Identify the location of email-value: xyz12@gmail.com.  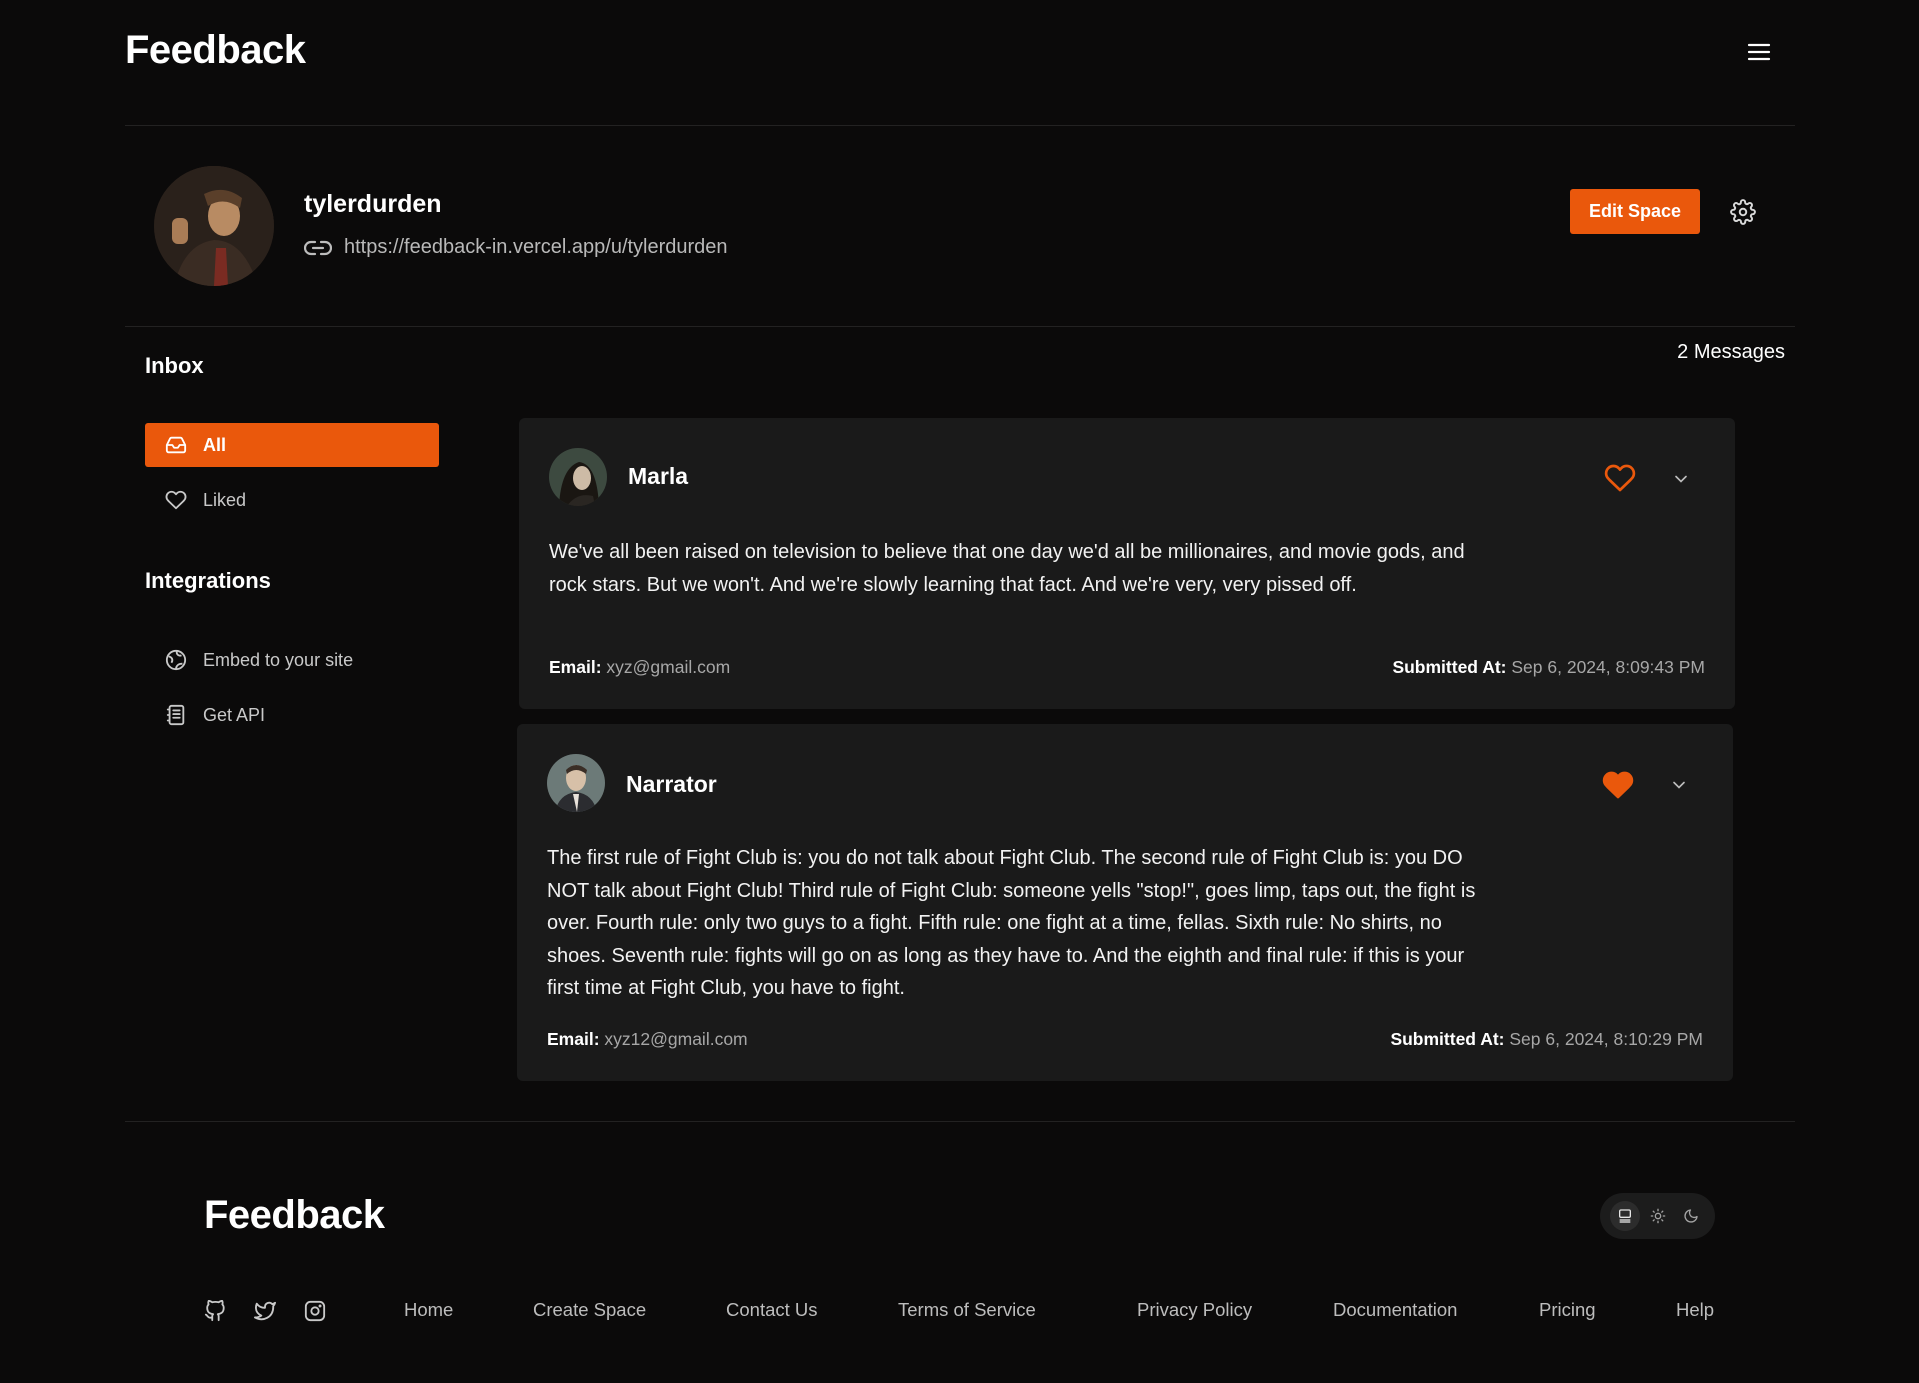
(676, 1039).